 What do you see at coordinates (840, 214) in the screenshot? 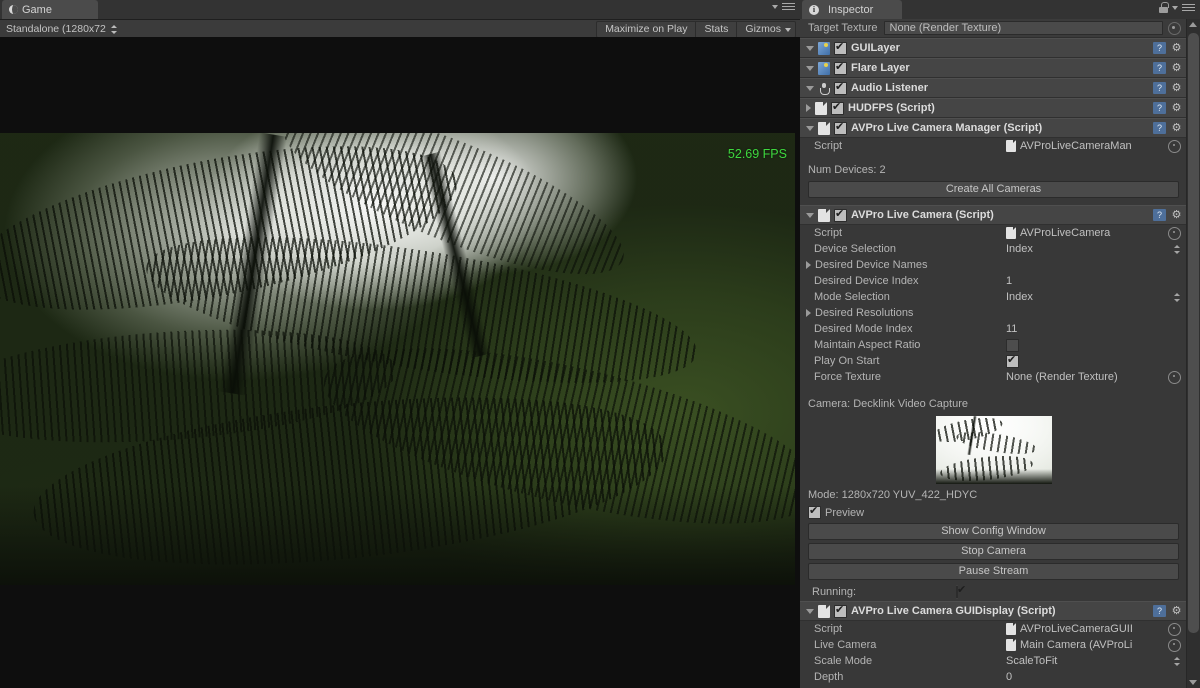
I see `live-camera-enabled-checkbox` at bounding box center [840, 214].